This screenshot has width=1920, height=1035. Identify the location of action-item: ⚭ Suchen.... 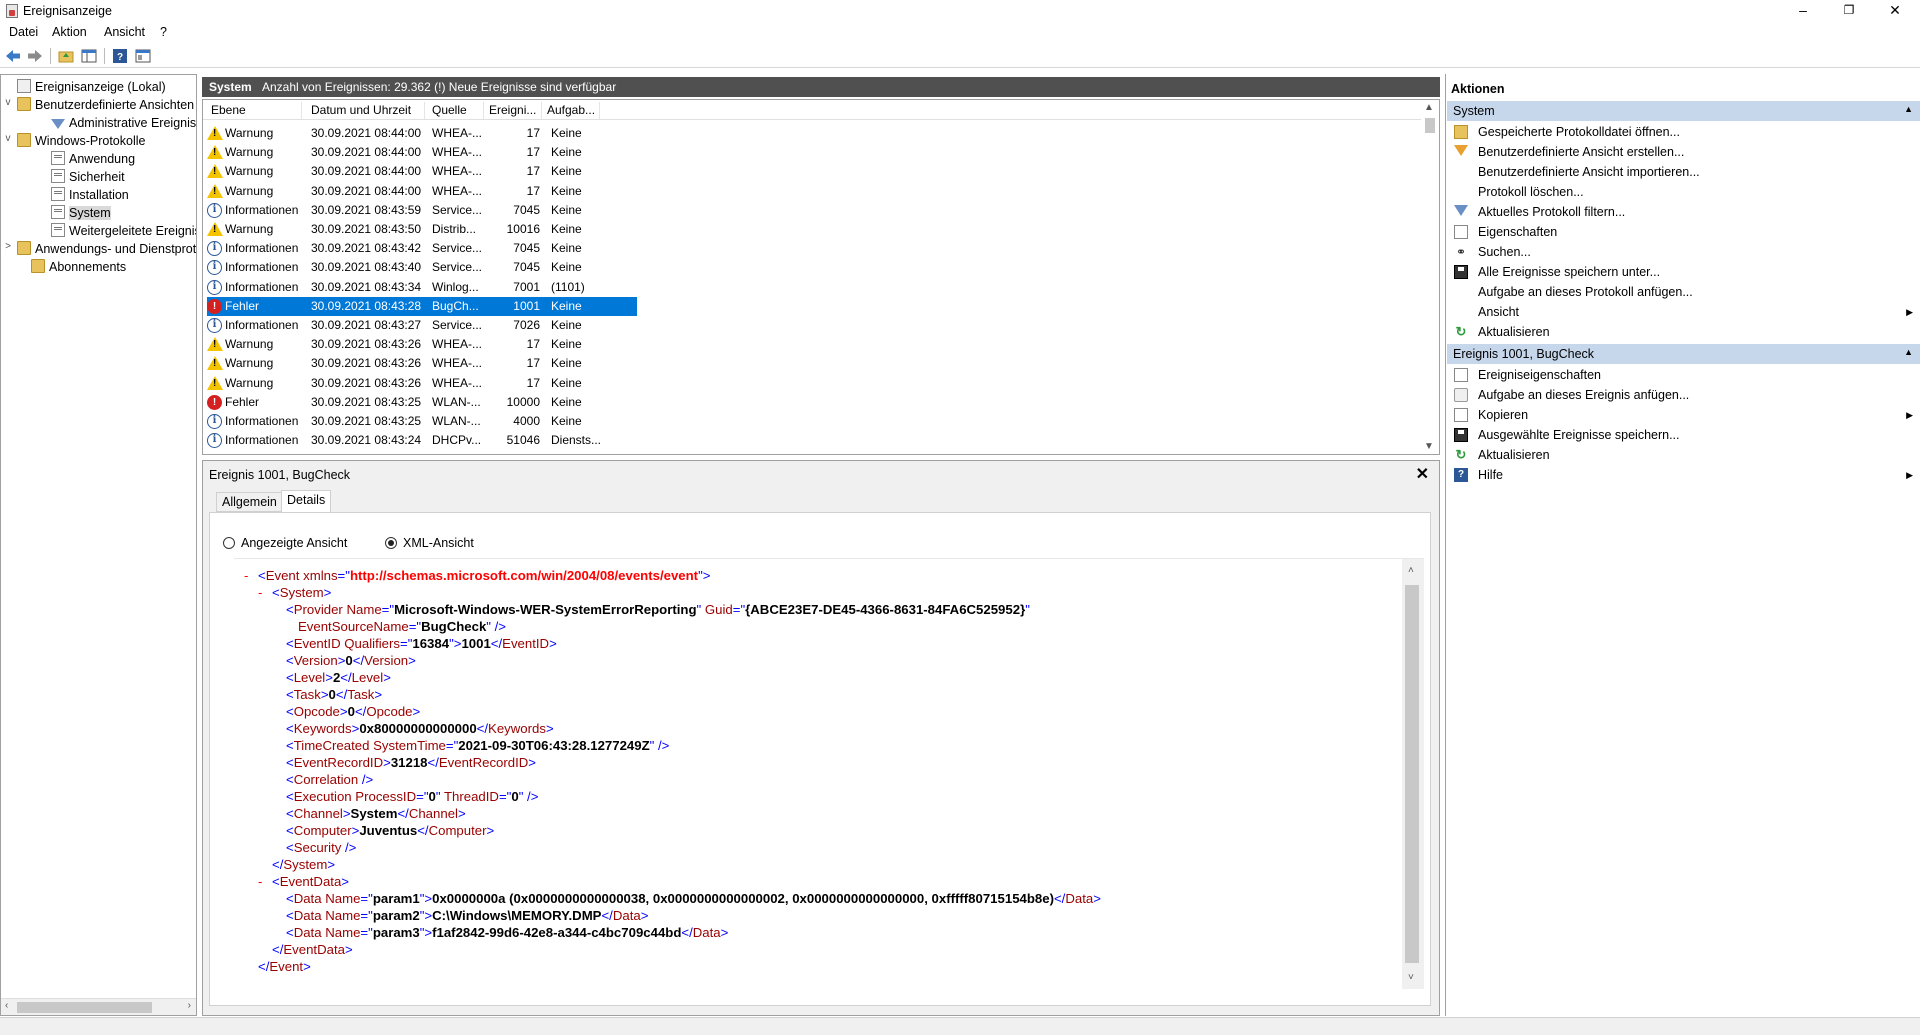
(1683, 252).